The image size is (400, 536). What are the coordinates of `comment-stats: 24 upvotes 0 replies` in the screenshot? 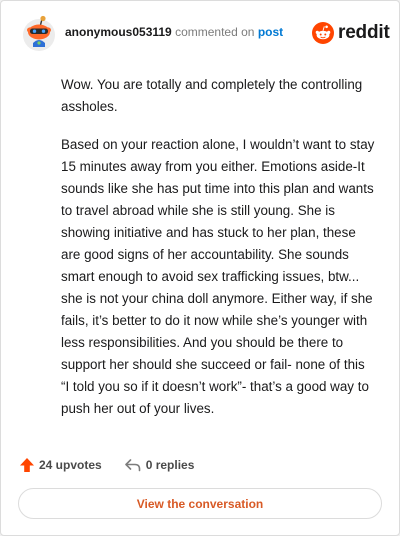 It's located at (106, 465).